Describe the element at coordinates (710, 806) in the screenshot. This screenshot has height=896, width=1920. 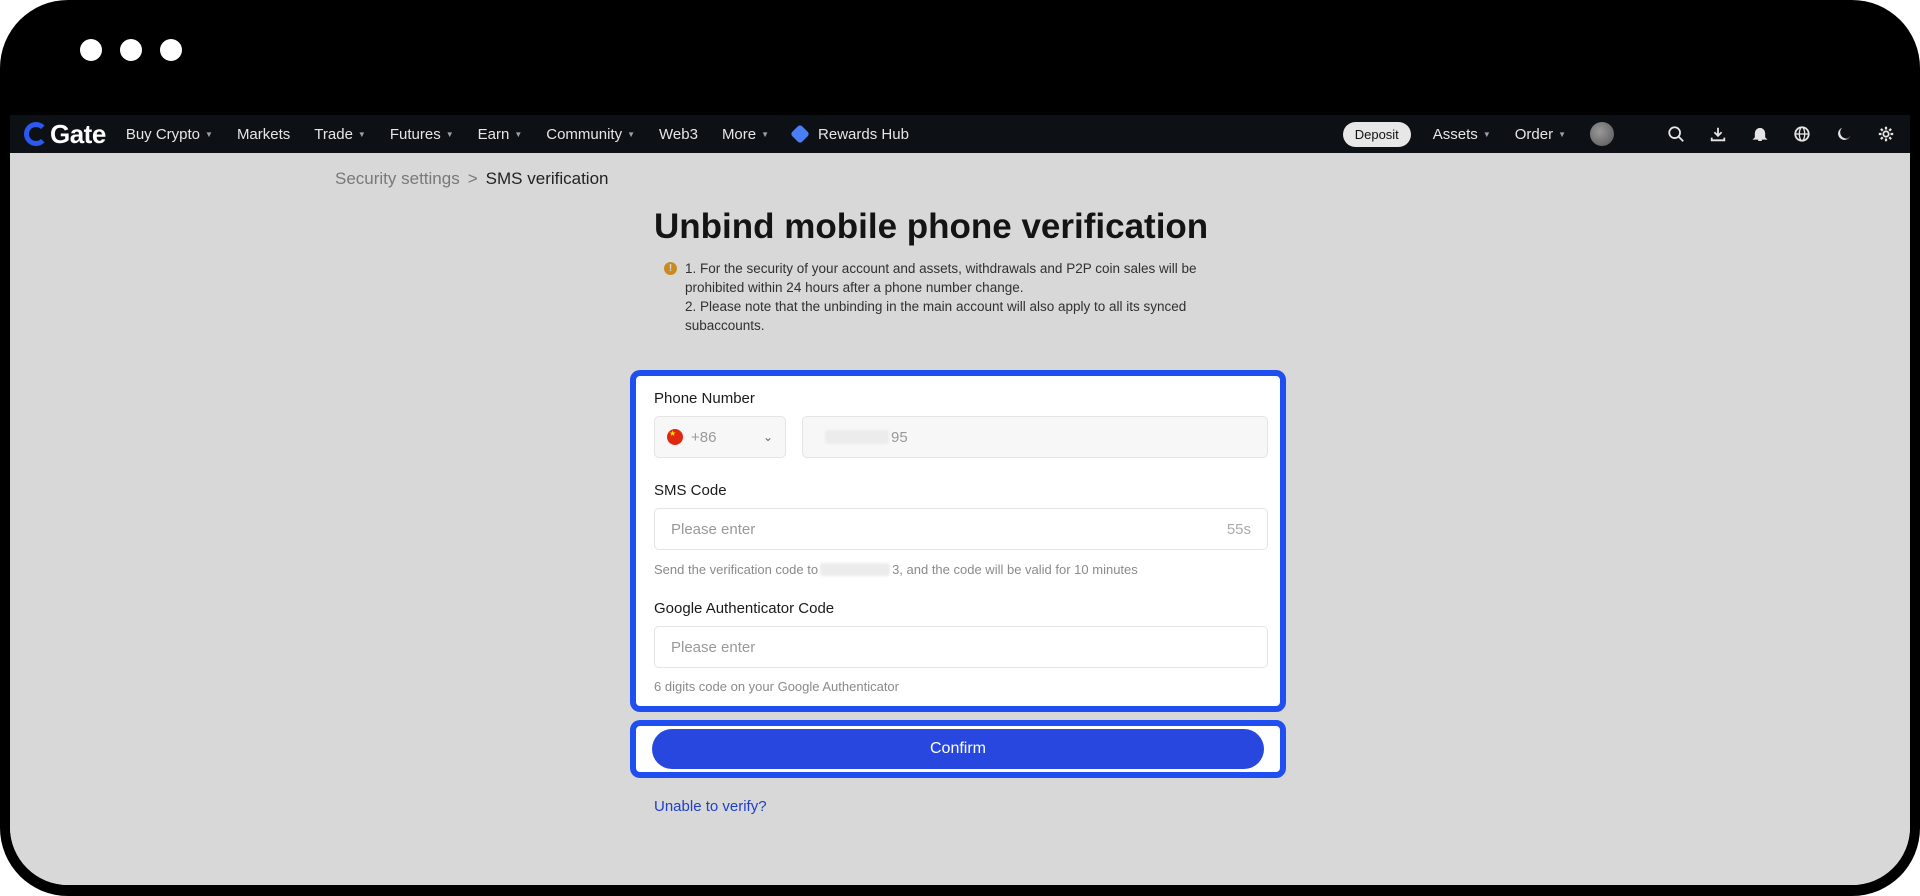
I see `unable-to-verify-link: Unable to verify?` at that location.